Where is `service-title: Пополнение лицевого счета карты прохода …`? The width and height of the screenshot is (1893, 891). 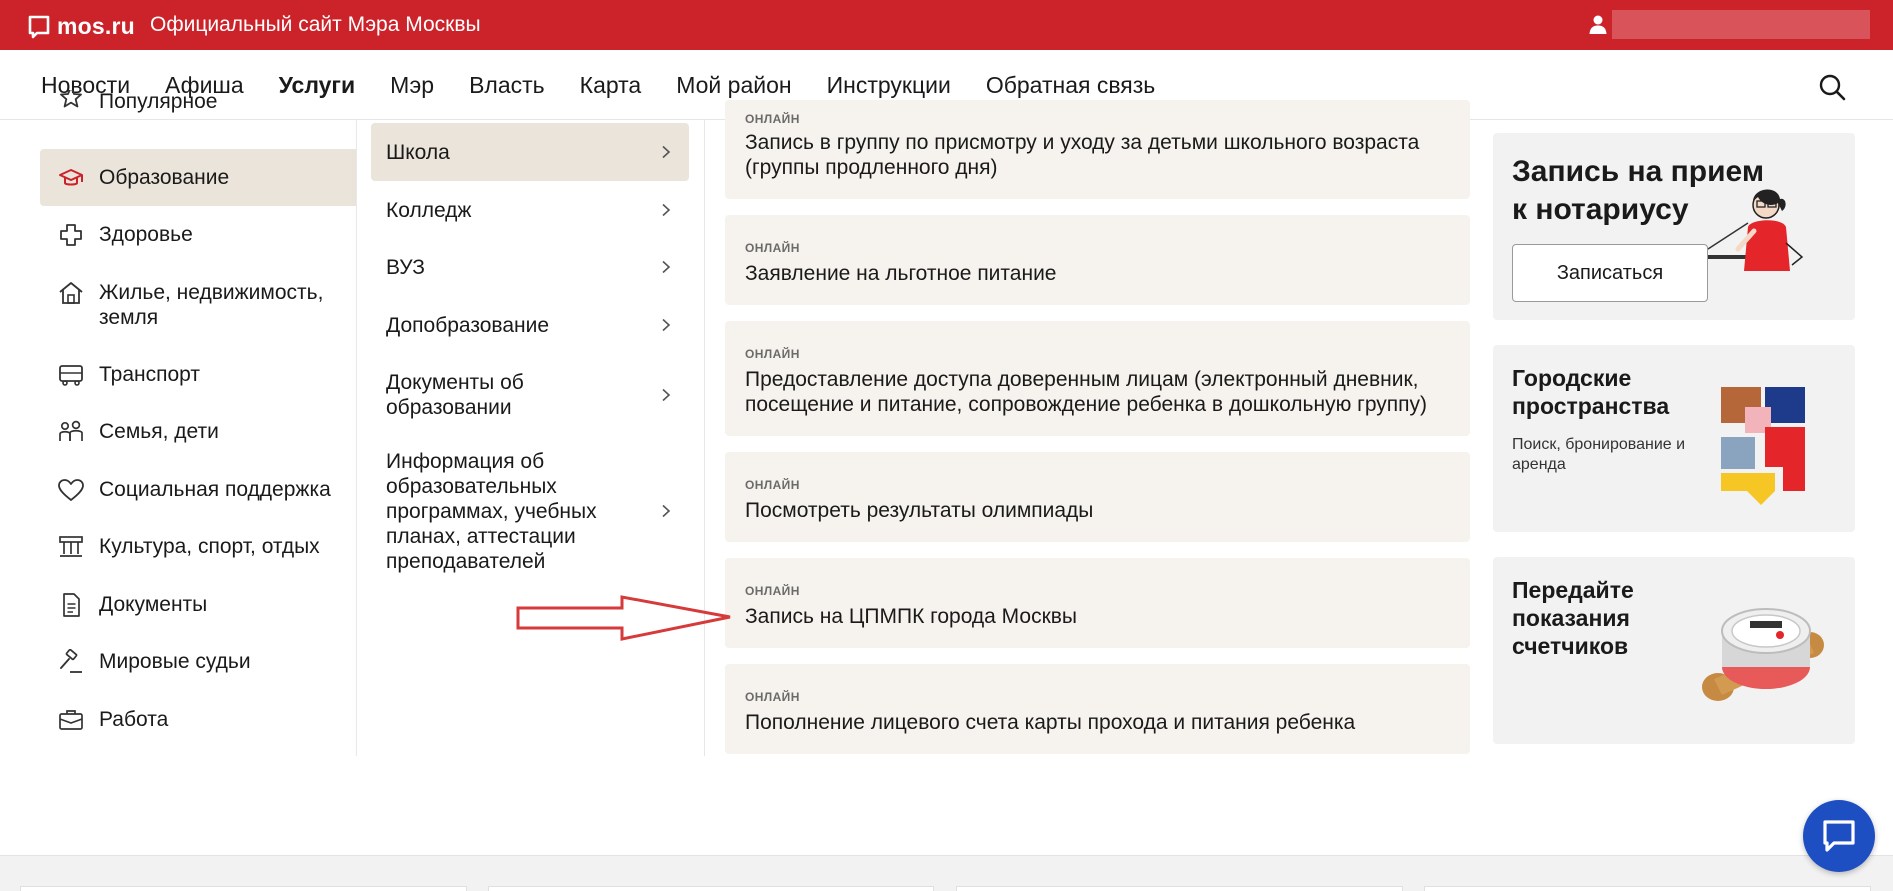 service-title: Пополнение лицевого счета карты прохода … is located at coordinates (1050, 722).